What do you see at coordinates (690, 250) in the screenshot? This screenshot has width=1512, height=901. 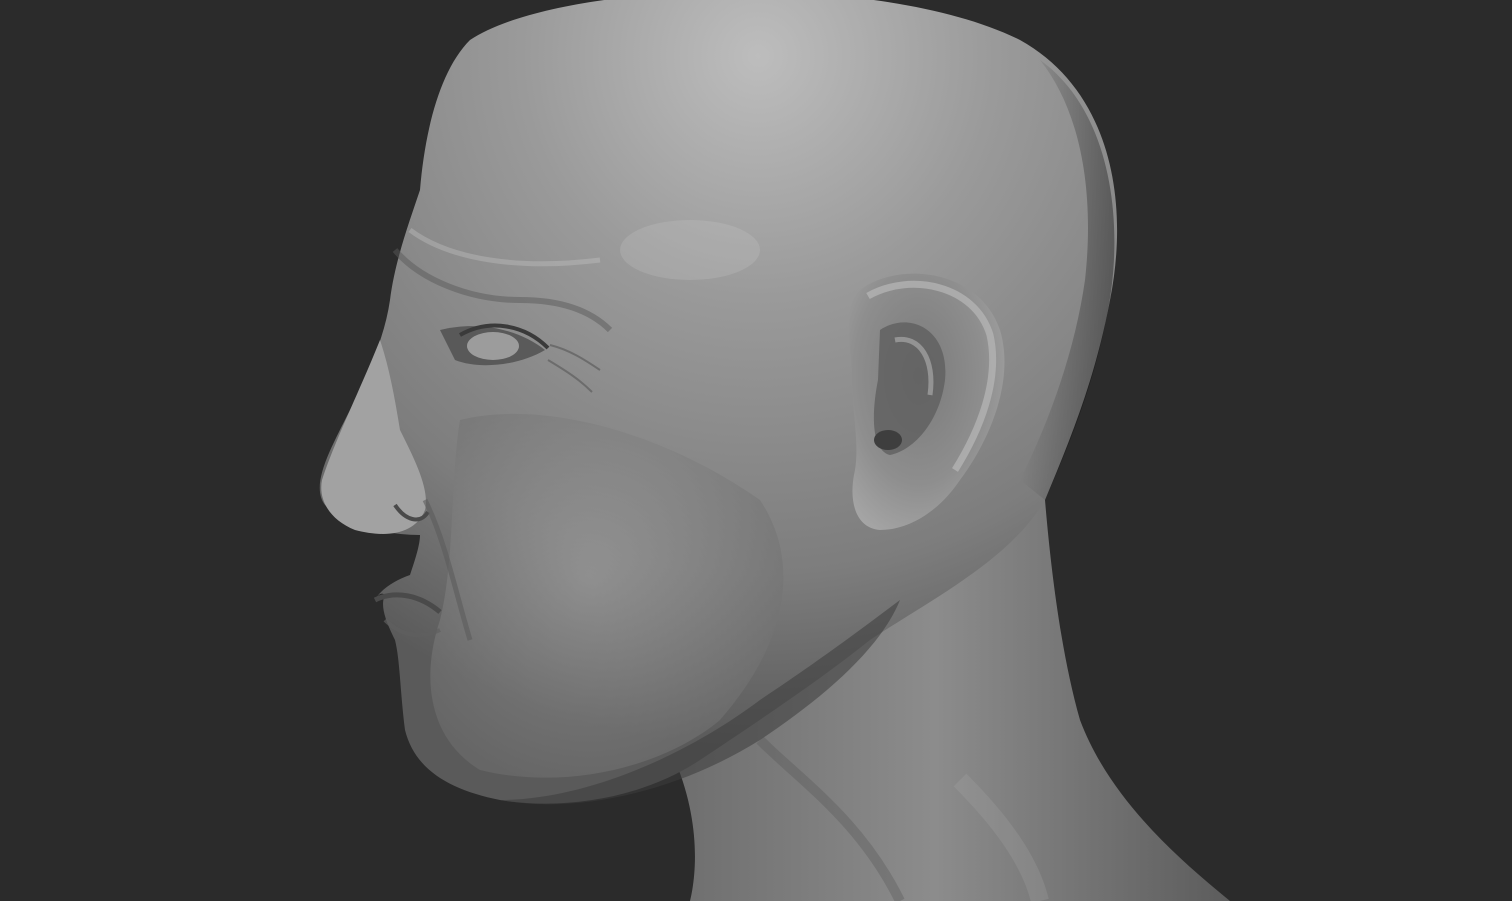 I see `temple-highlight` at bounding box center [690, 250].